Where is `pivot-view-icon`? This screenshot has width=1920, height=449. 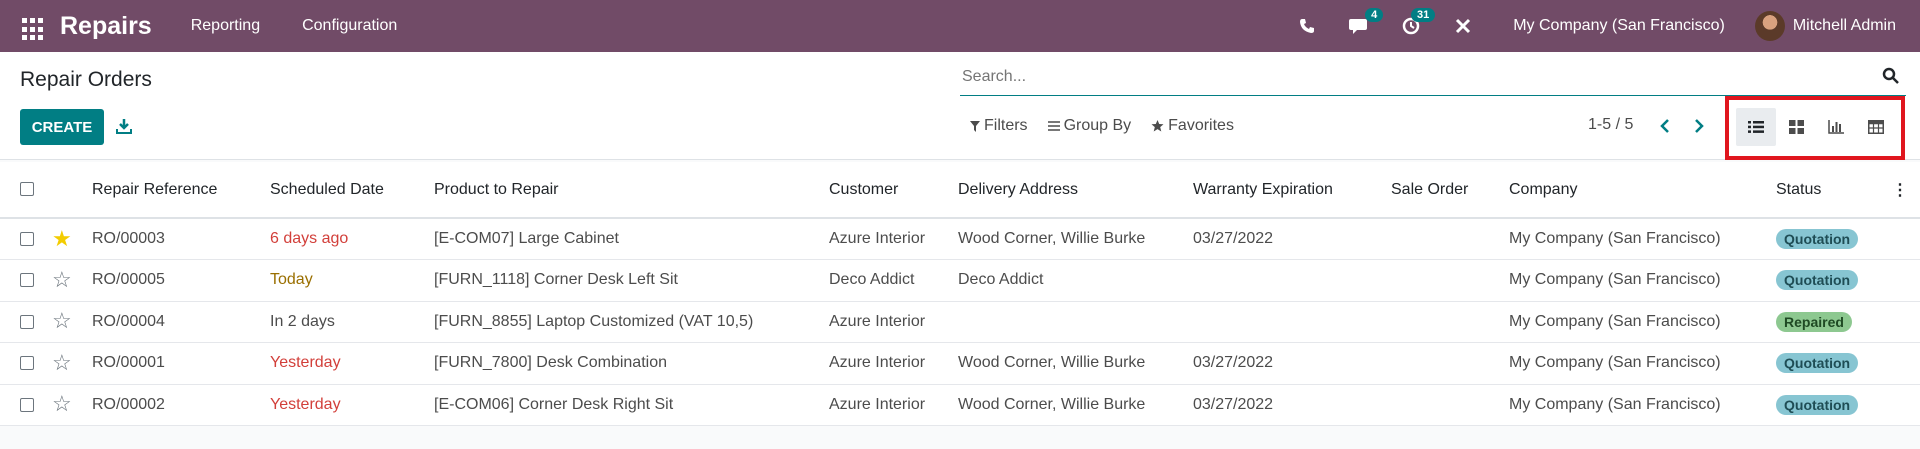 pivot-view-icon is located at coordinates (1876, 127).